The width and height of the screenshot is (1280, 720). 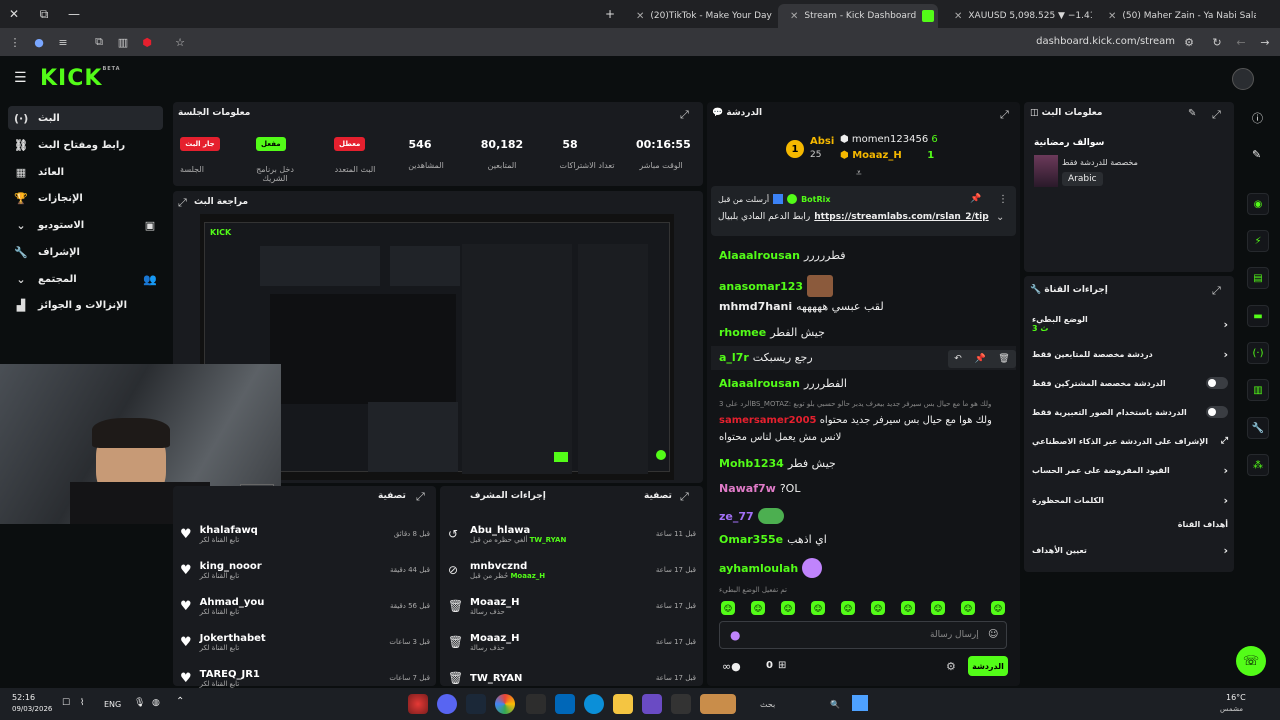 What do you see at coordinates (1130, 354) in the screenshot?
I see `followers-only-row: دردشة مخصصة للمتابعين فقط ›` at bounding box center [1130, 354].